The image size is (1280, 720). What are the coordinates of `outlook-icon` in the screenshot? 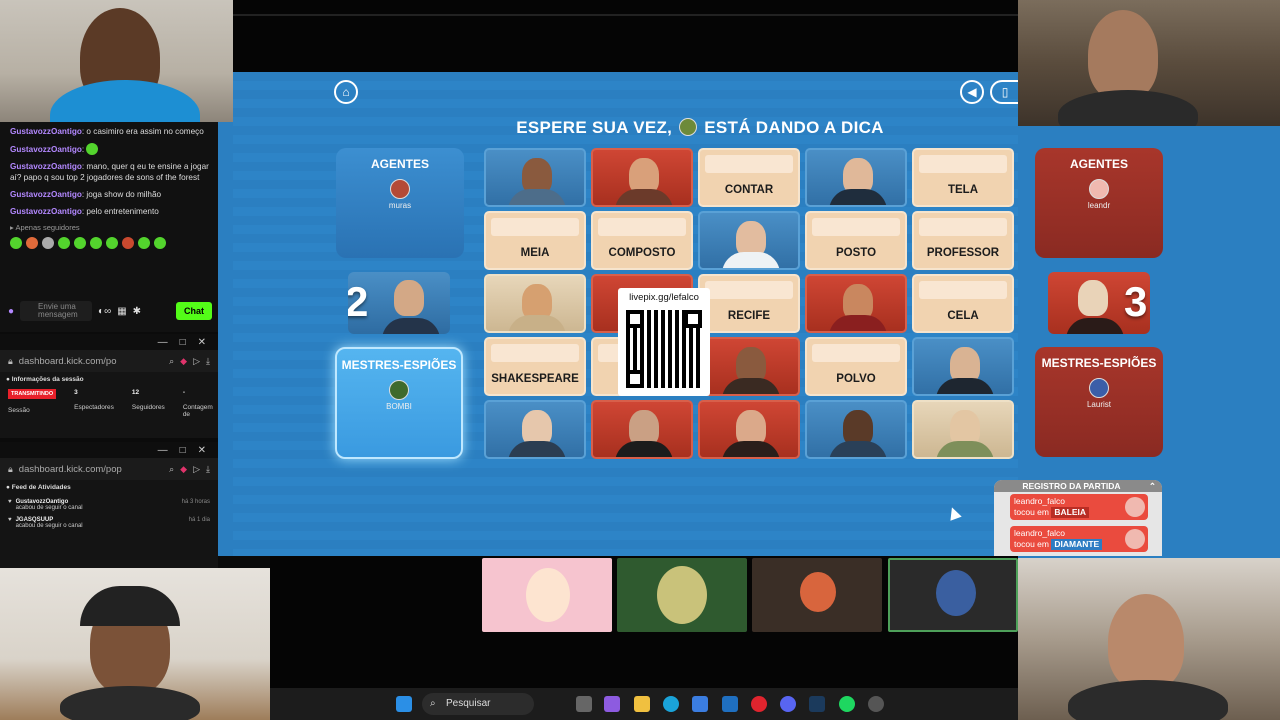 It's located at (730, 704).